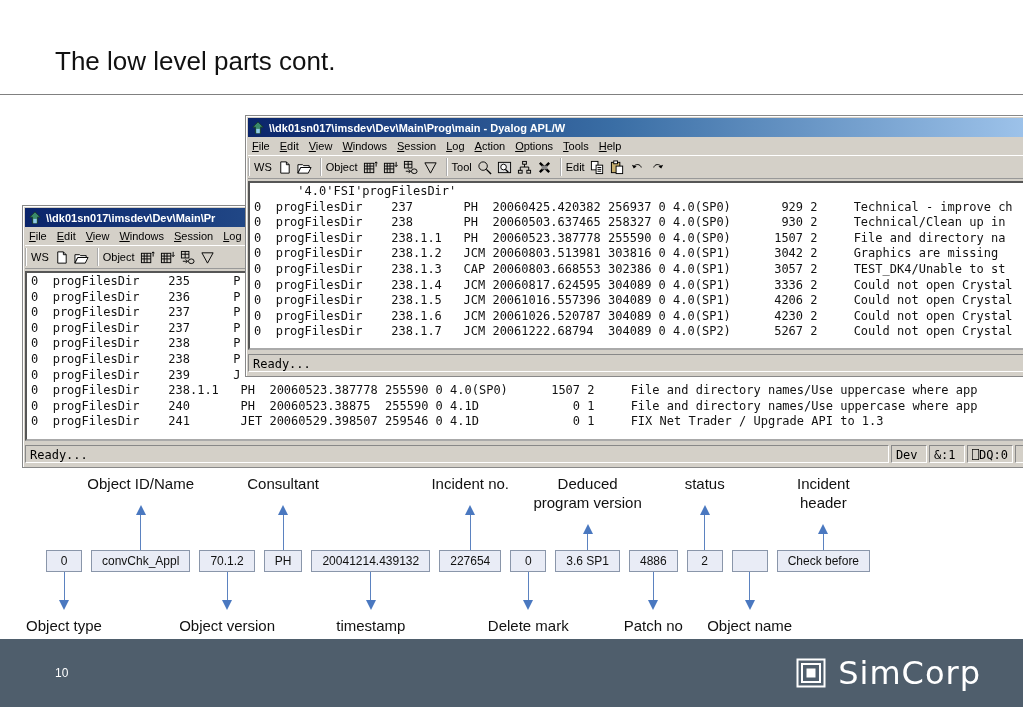  I want to click on field-label: Delete mark, so click(528, 625).